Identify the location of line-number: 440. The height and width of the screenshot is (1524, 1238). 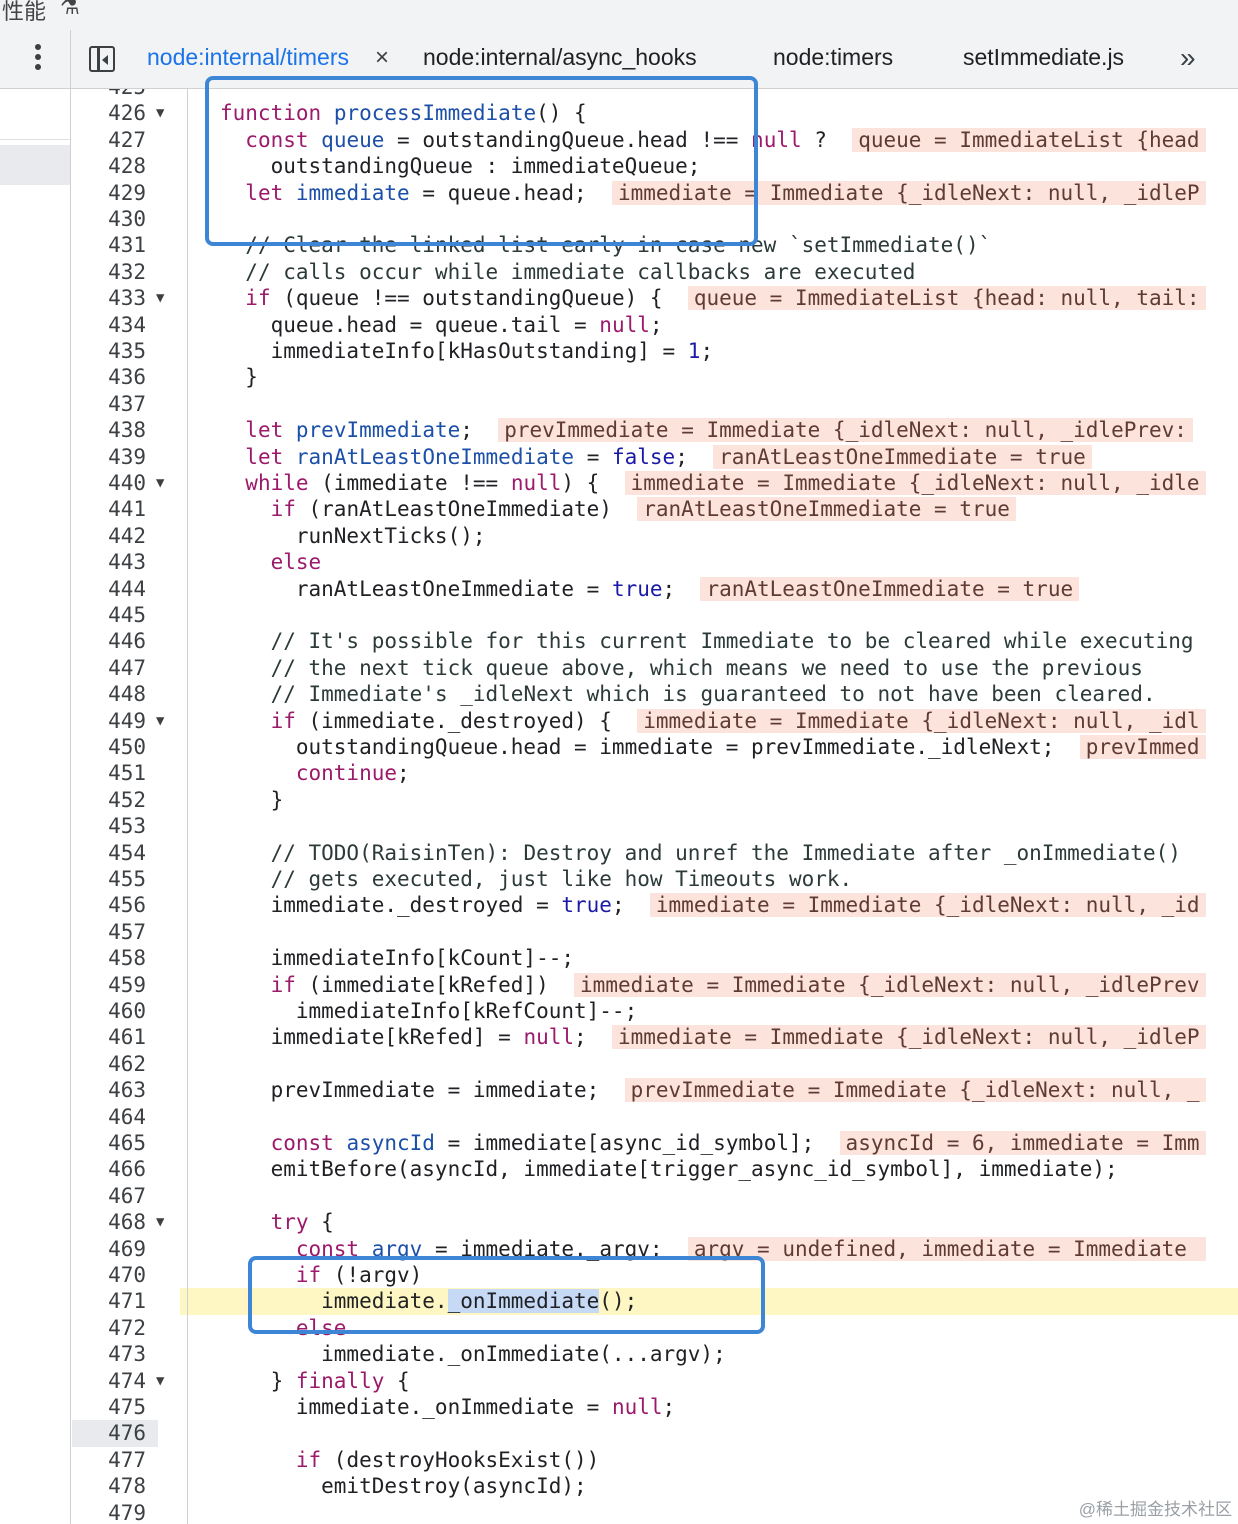
(109, 483).